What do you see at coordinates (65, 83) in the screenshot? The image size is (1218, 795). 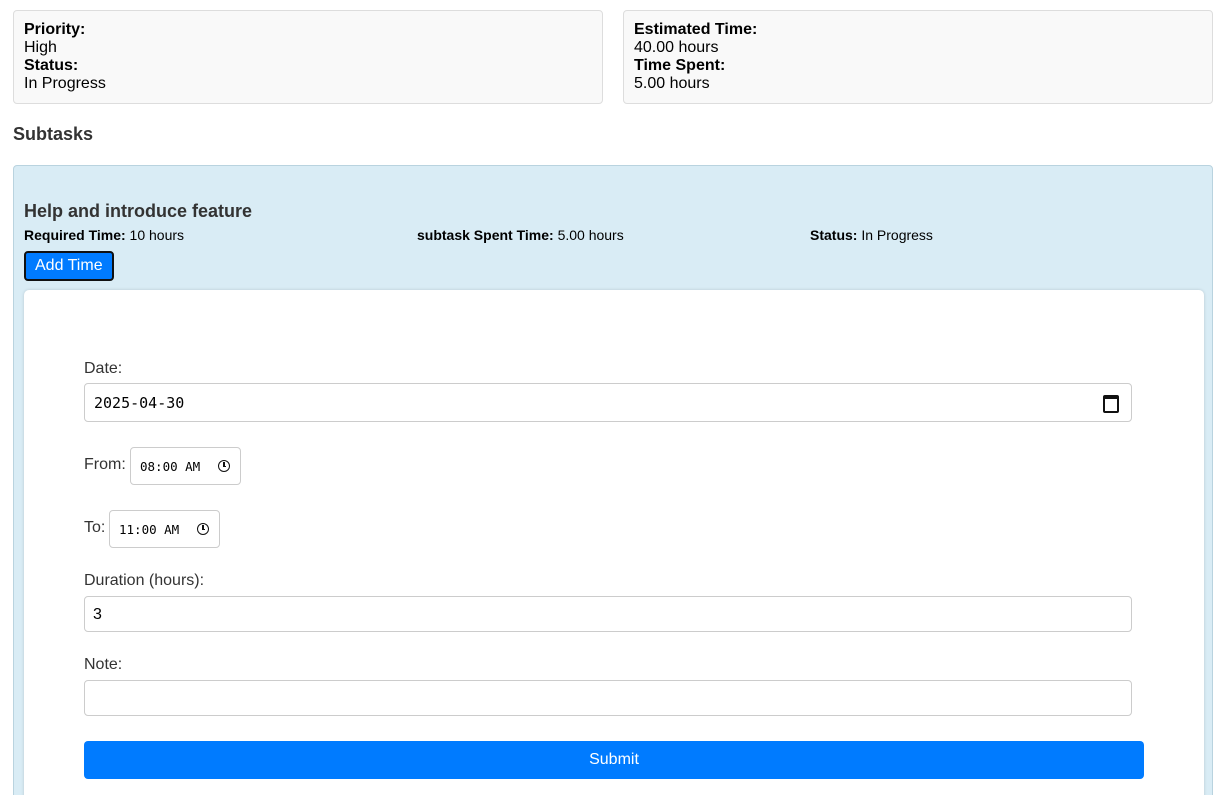 I see `status-value: In Progress` at bounding box center [65, 83].